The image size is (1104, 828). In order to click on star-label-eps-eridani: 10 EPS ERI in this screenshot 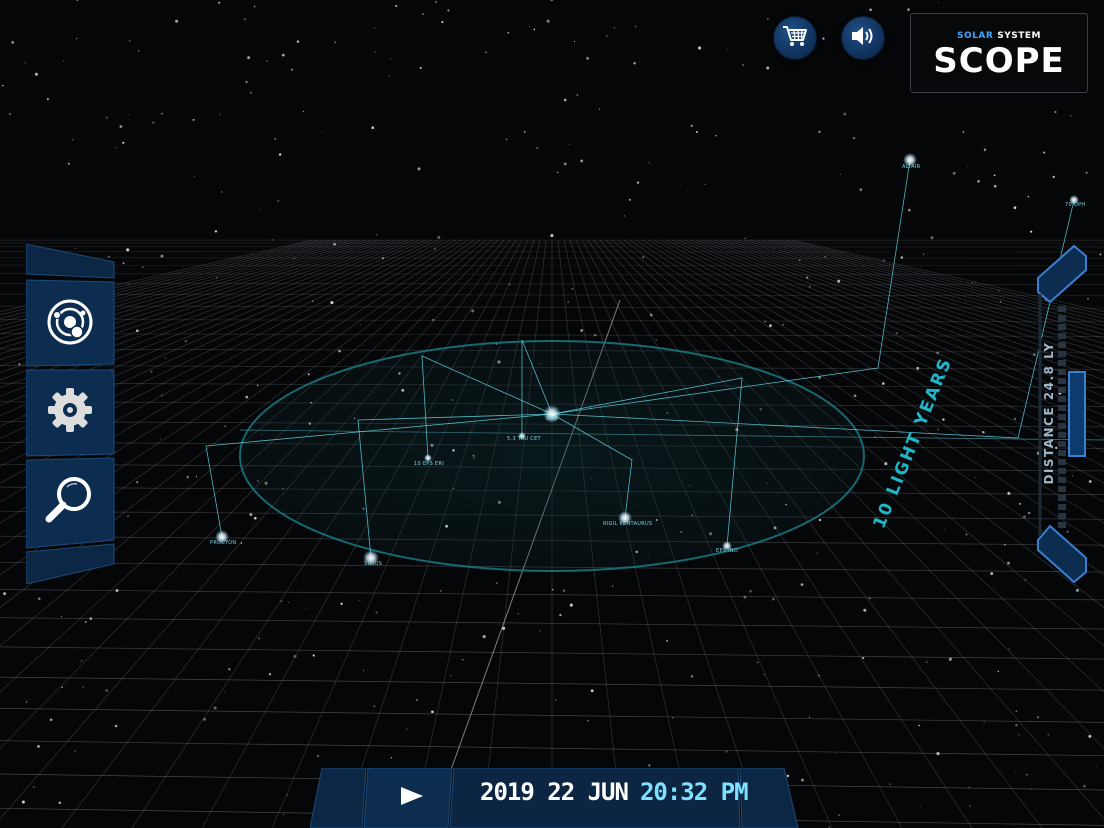, I will do `click(429, 464)`.